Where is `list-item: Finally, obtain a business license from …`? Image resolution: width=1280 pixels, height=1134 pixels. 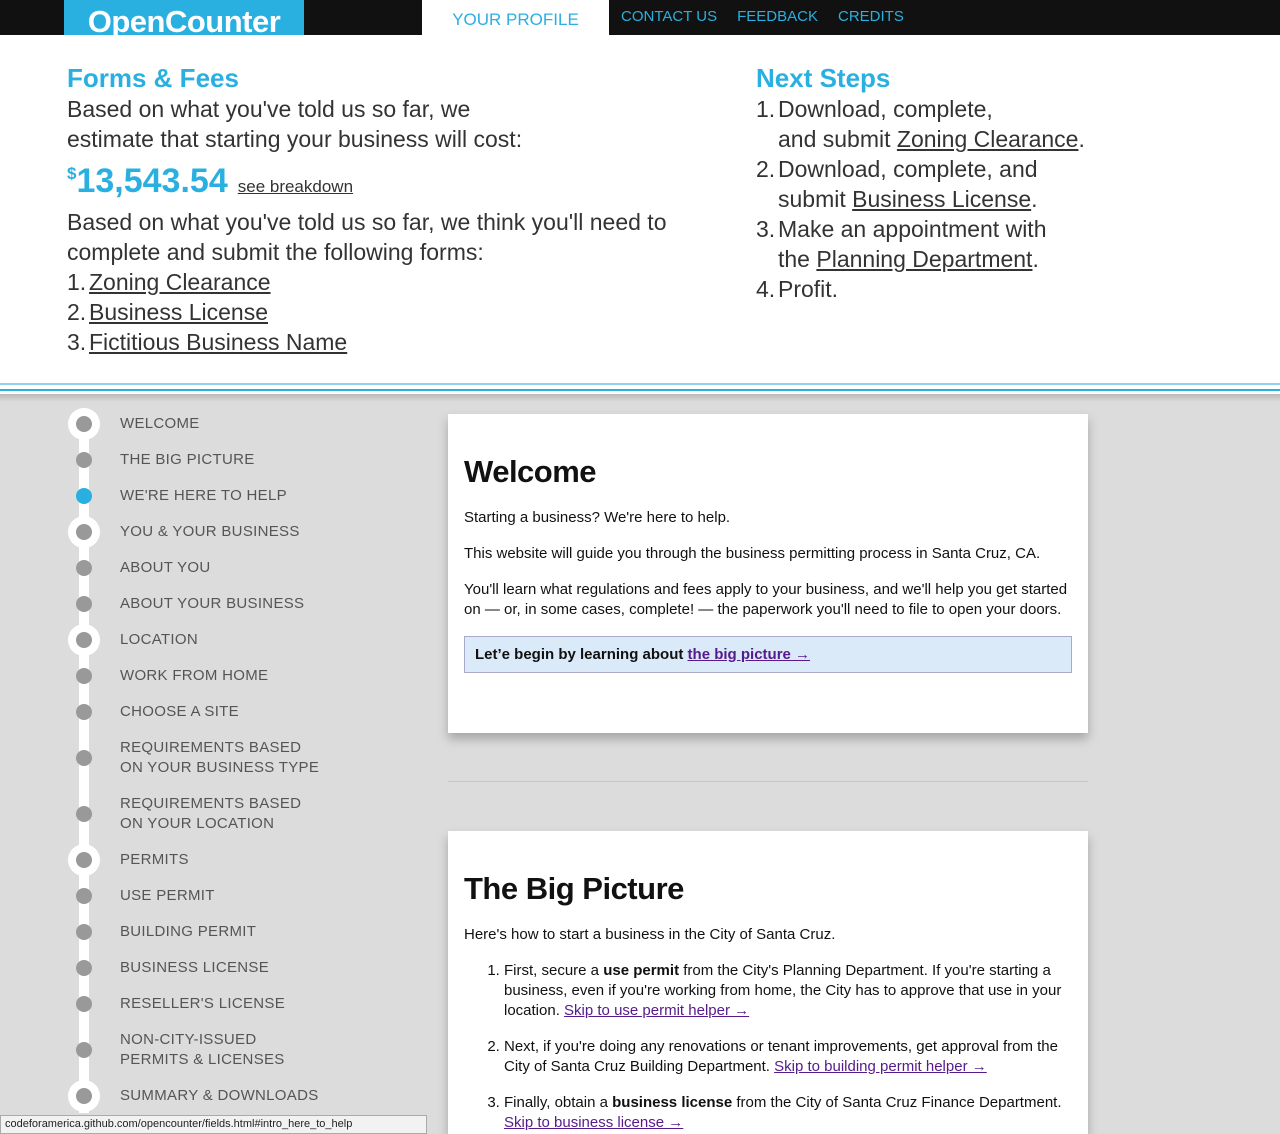 list-item: Finally, obtain a business license from … is located at coordinates (788, 1113).